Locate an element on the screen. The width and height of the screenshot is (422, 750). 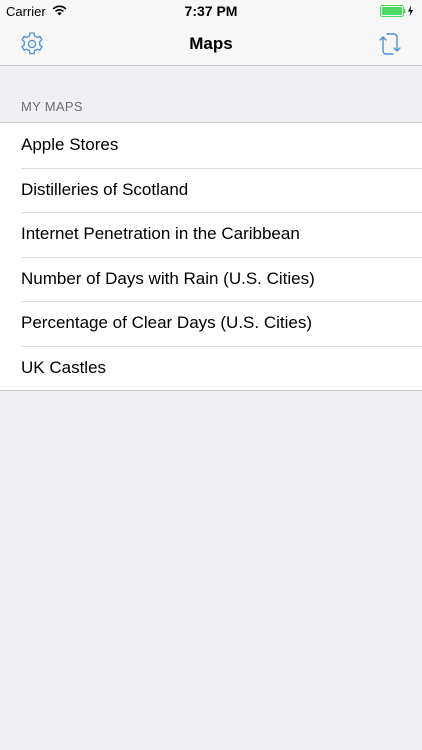
sync-icon is located at coordinates (390, 44).